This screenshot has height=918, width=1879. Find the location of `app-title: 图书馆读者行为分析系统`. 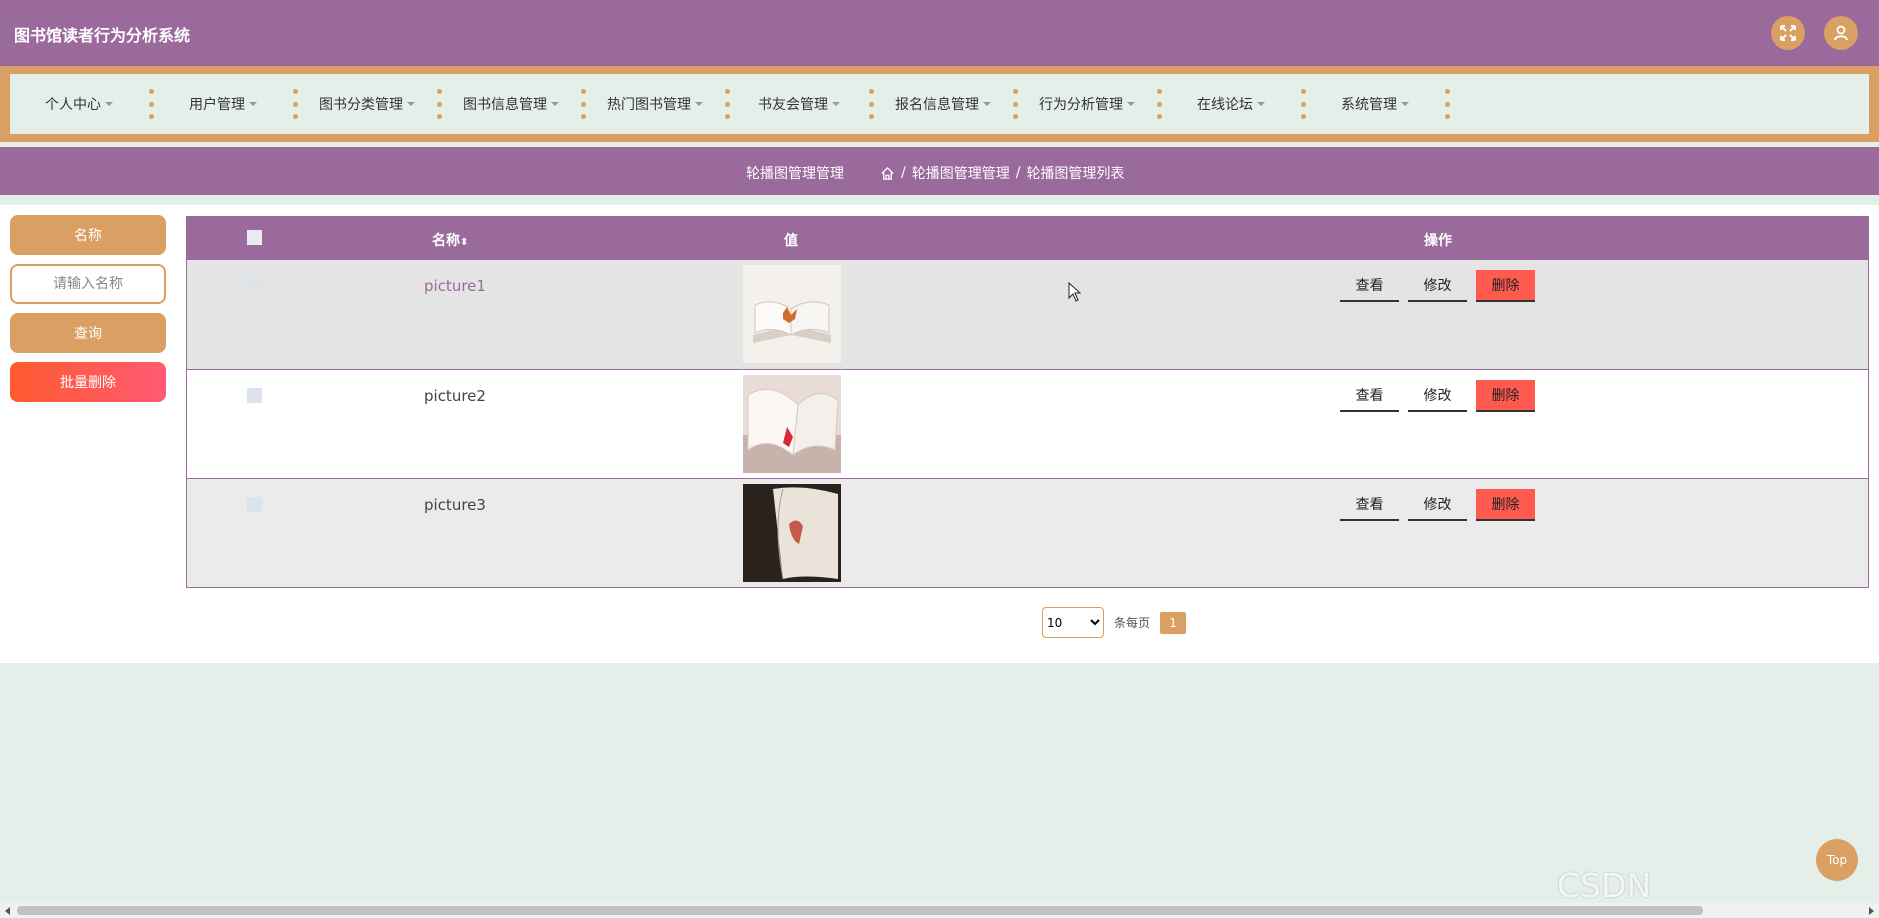

app-title: 图书馆读者行为分析系统 is located at coordinates (102, 35).